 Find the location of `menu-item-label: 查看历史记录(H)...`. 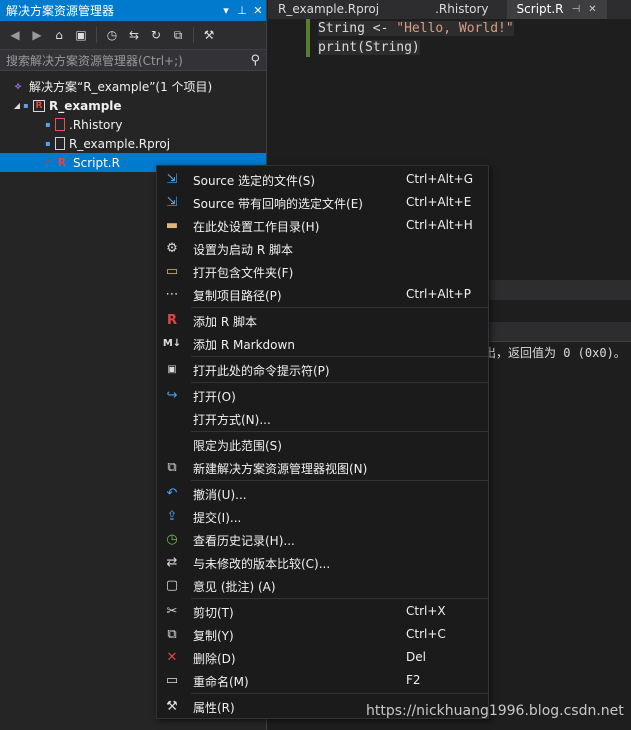

menu-item-label: 查看历史记录(H)... is located at coordinates (244, 541).